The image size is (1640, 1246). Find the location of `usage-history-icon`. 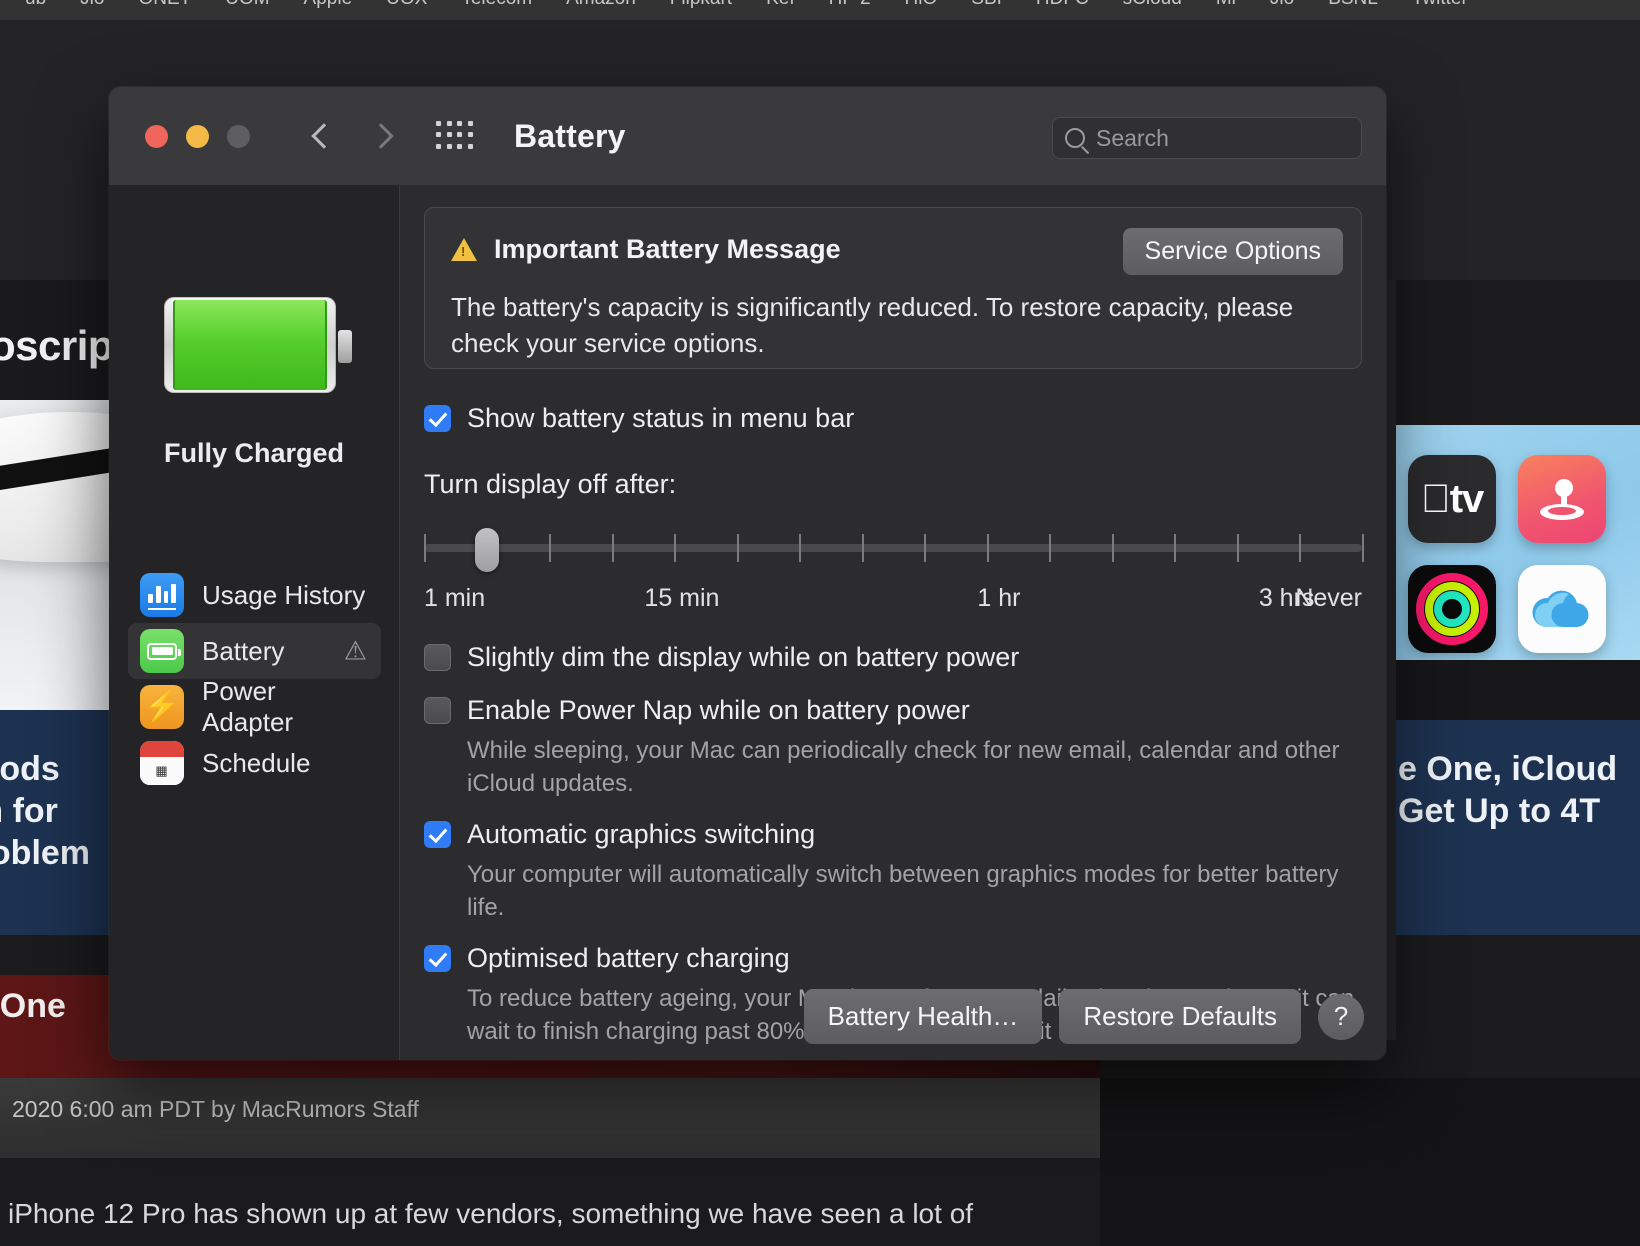

usage-history-icon is located at coordinates (162, 595).